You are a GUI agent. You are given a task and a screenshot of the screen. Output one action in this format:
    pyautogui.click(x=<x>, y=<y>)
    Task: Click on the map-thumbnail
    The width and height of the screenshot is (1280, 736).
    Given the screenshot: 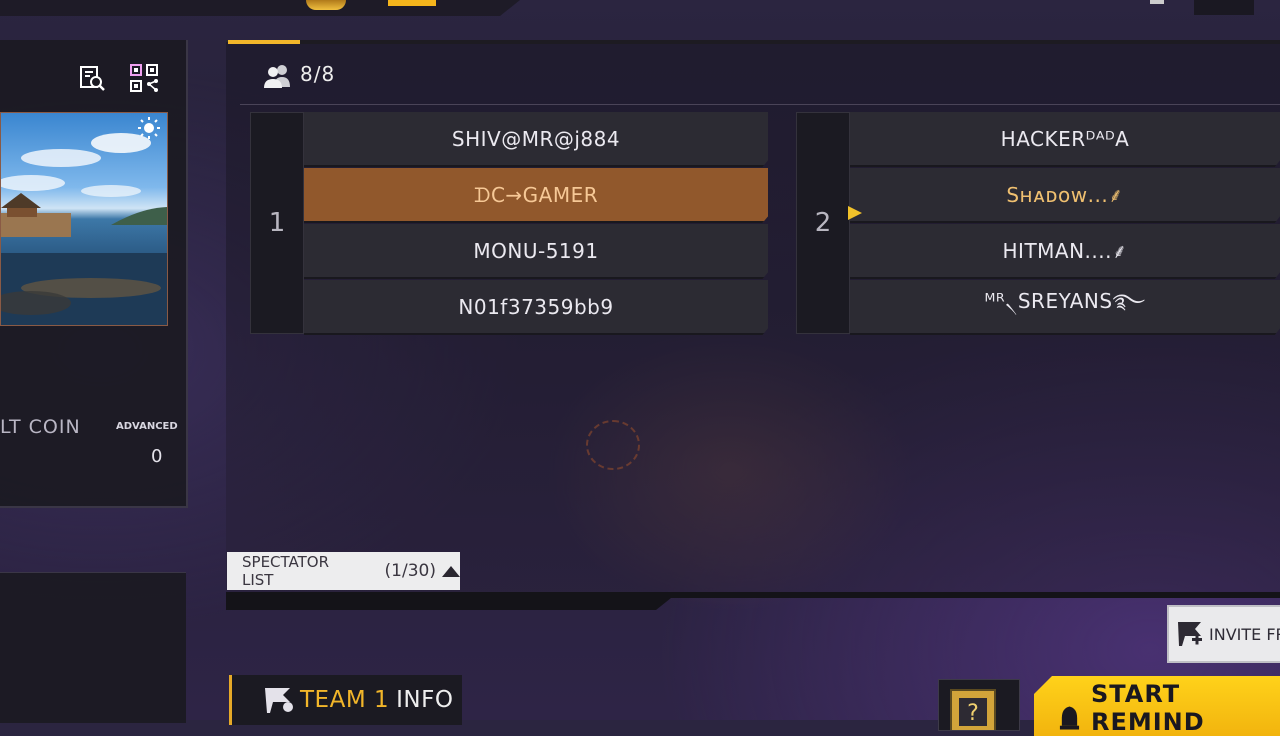 What is the action you would take?
    pyautogui.click(x=84, y=219)
    